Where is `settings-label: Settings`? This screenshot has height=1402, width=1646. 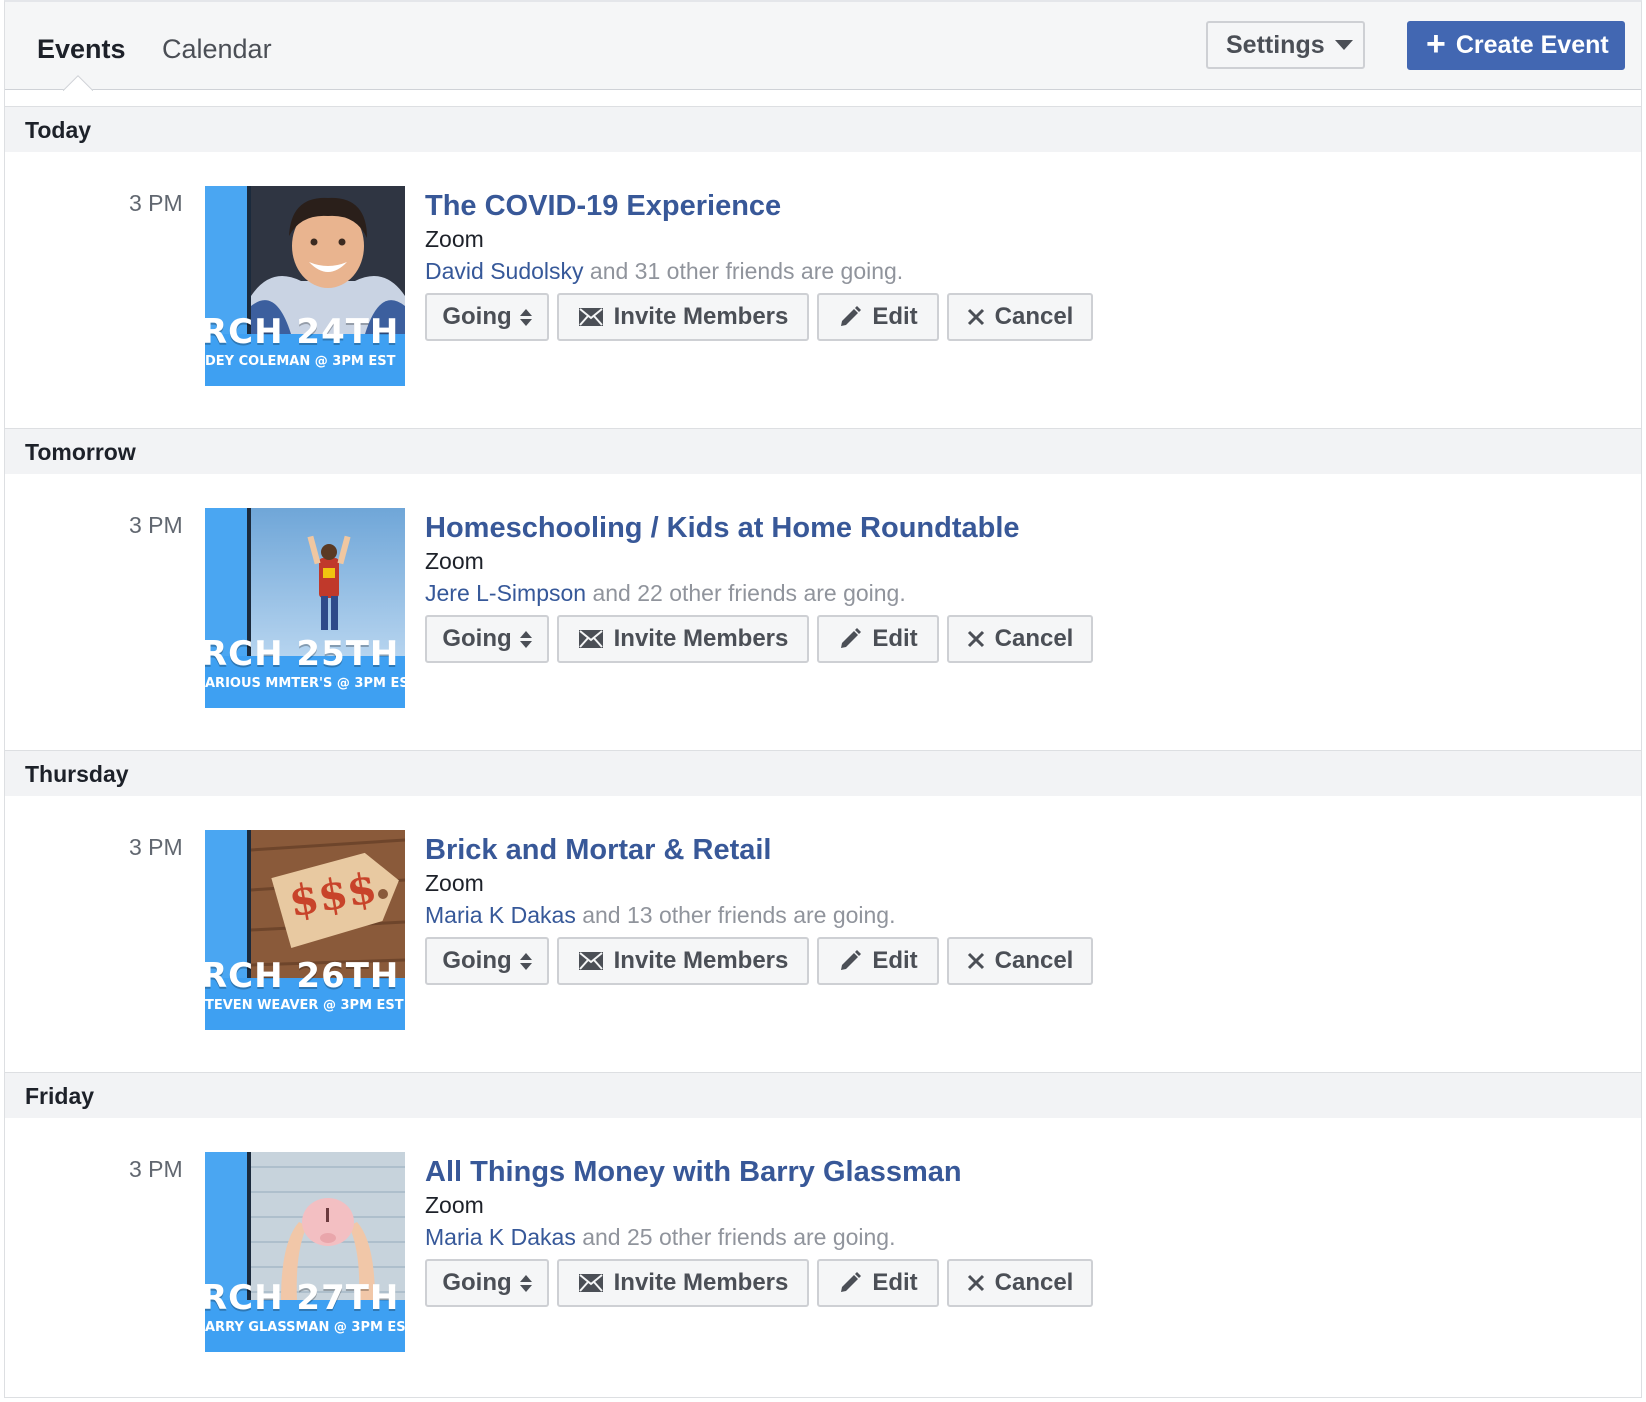 settings-label: Settings is located at coordinates (1275, 44).